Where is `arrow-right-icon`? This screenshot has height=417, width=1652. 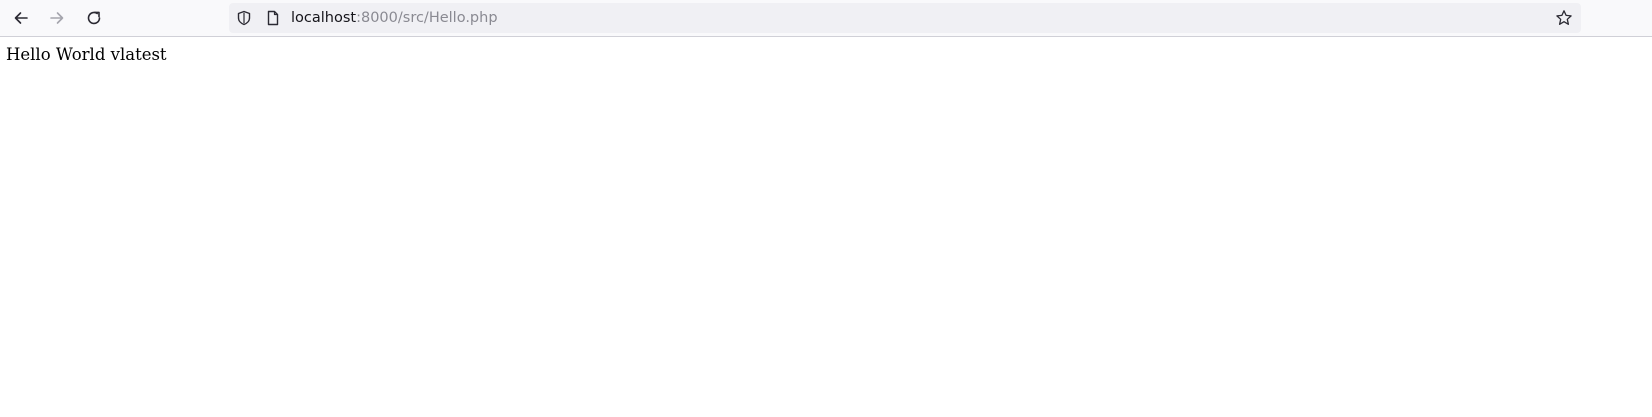 arrow-right-icon is located at coordinates (57, 18).